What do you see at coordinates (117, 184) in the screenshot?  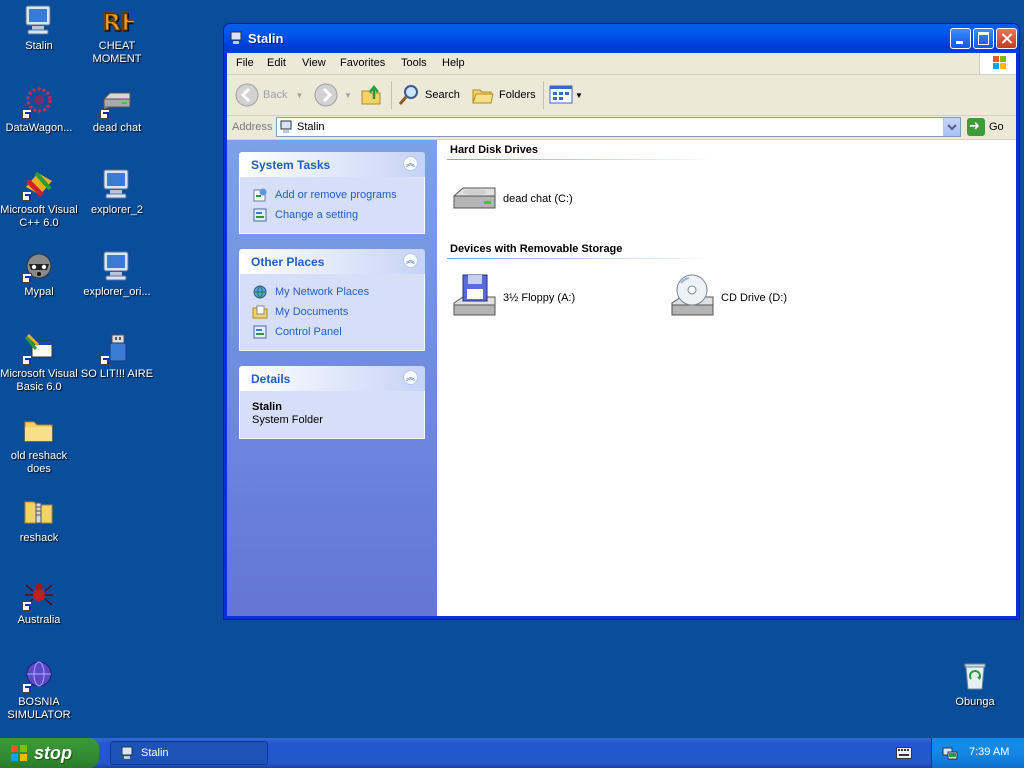 I see `computer-icon` at bounding box center [117, 184].